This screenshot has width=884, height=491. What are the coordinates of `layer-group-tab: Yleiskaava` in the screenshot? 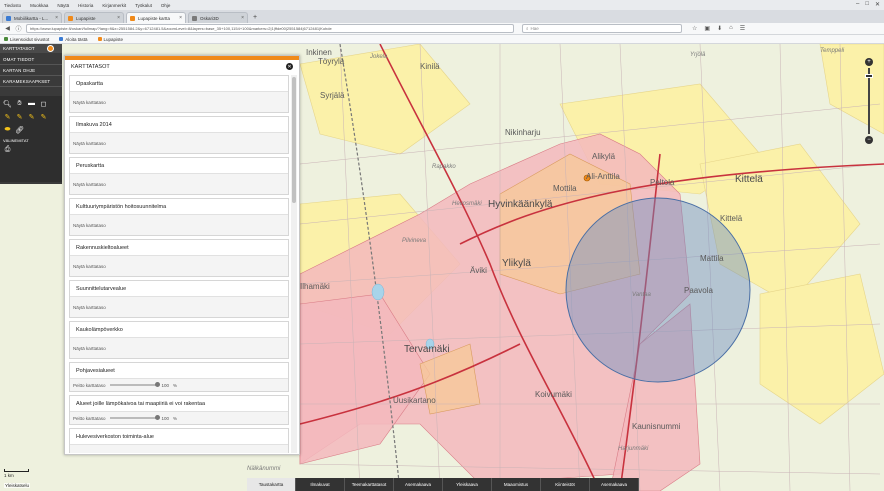 It's located at (467, 484).